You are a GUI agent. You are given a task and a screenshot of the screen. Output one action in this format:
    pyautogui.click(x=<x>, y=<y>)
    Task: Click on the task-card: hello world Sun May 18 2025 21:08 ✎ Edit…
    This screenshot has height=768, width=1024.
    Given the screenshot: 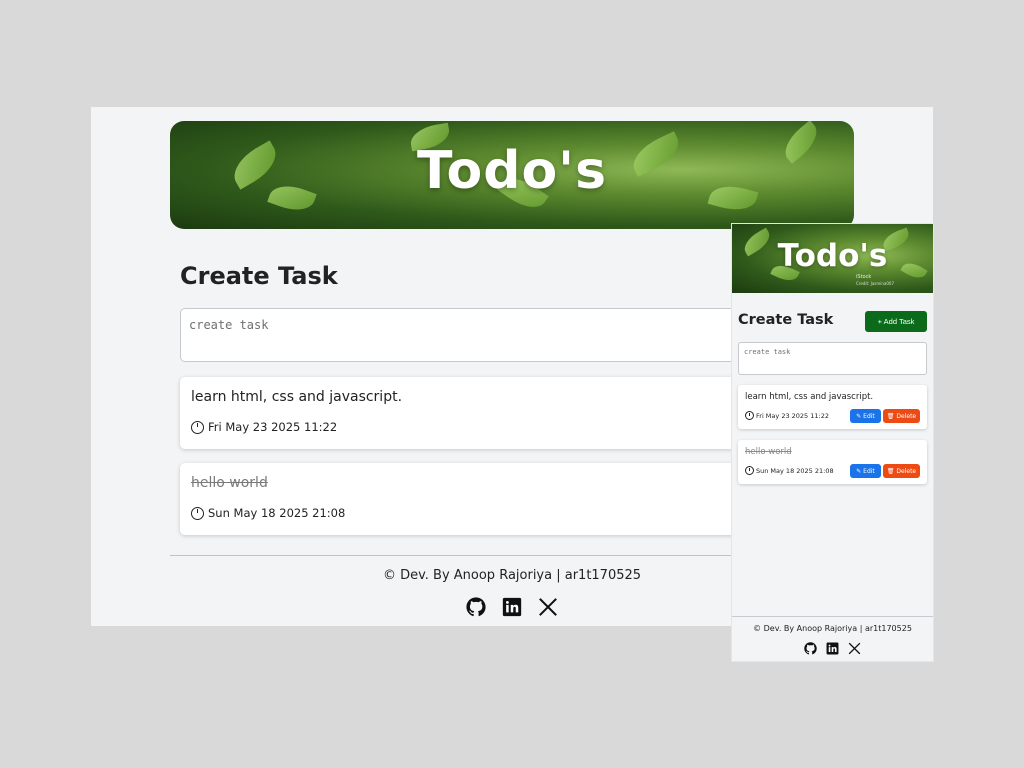 What is the action you would take?
    pyautogui.click(x=832, y=462)
    